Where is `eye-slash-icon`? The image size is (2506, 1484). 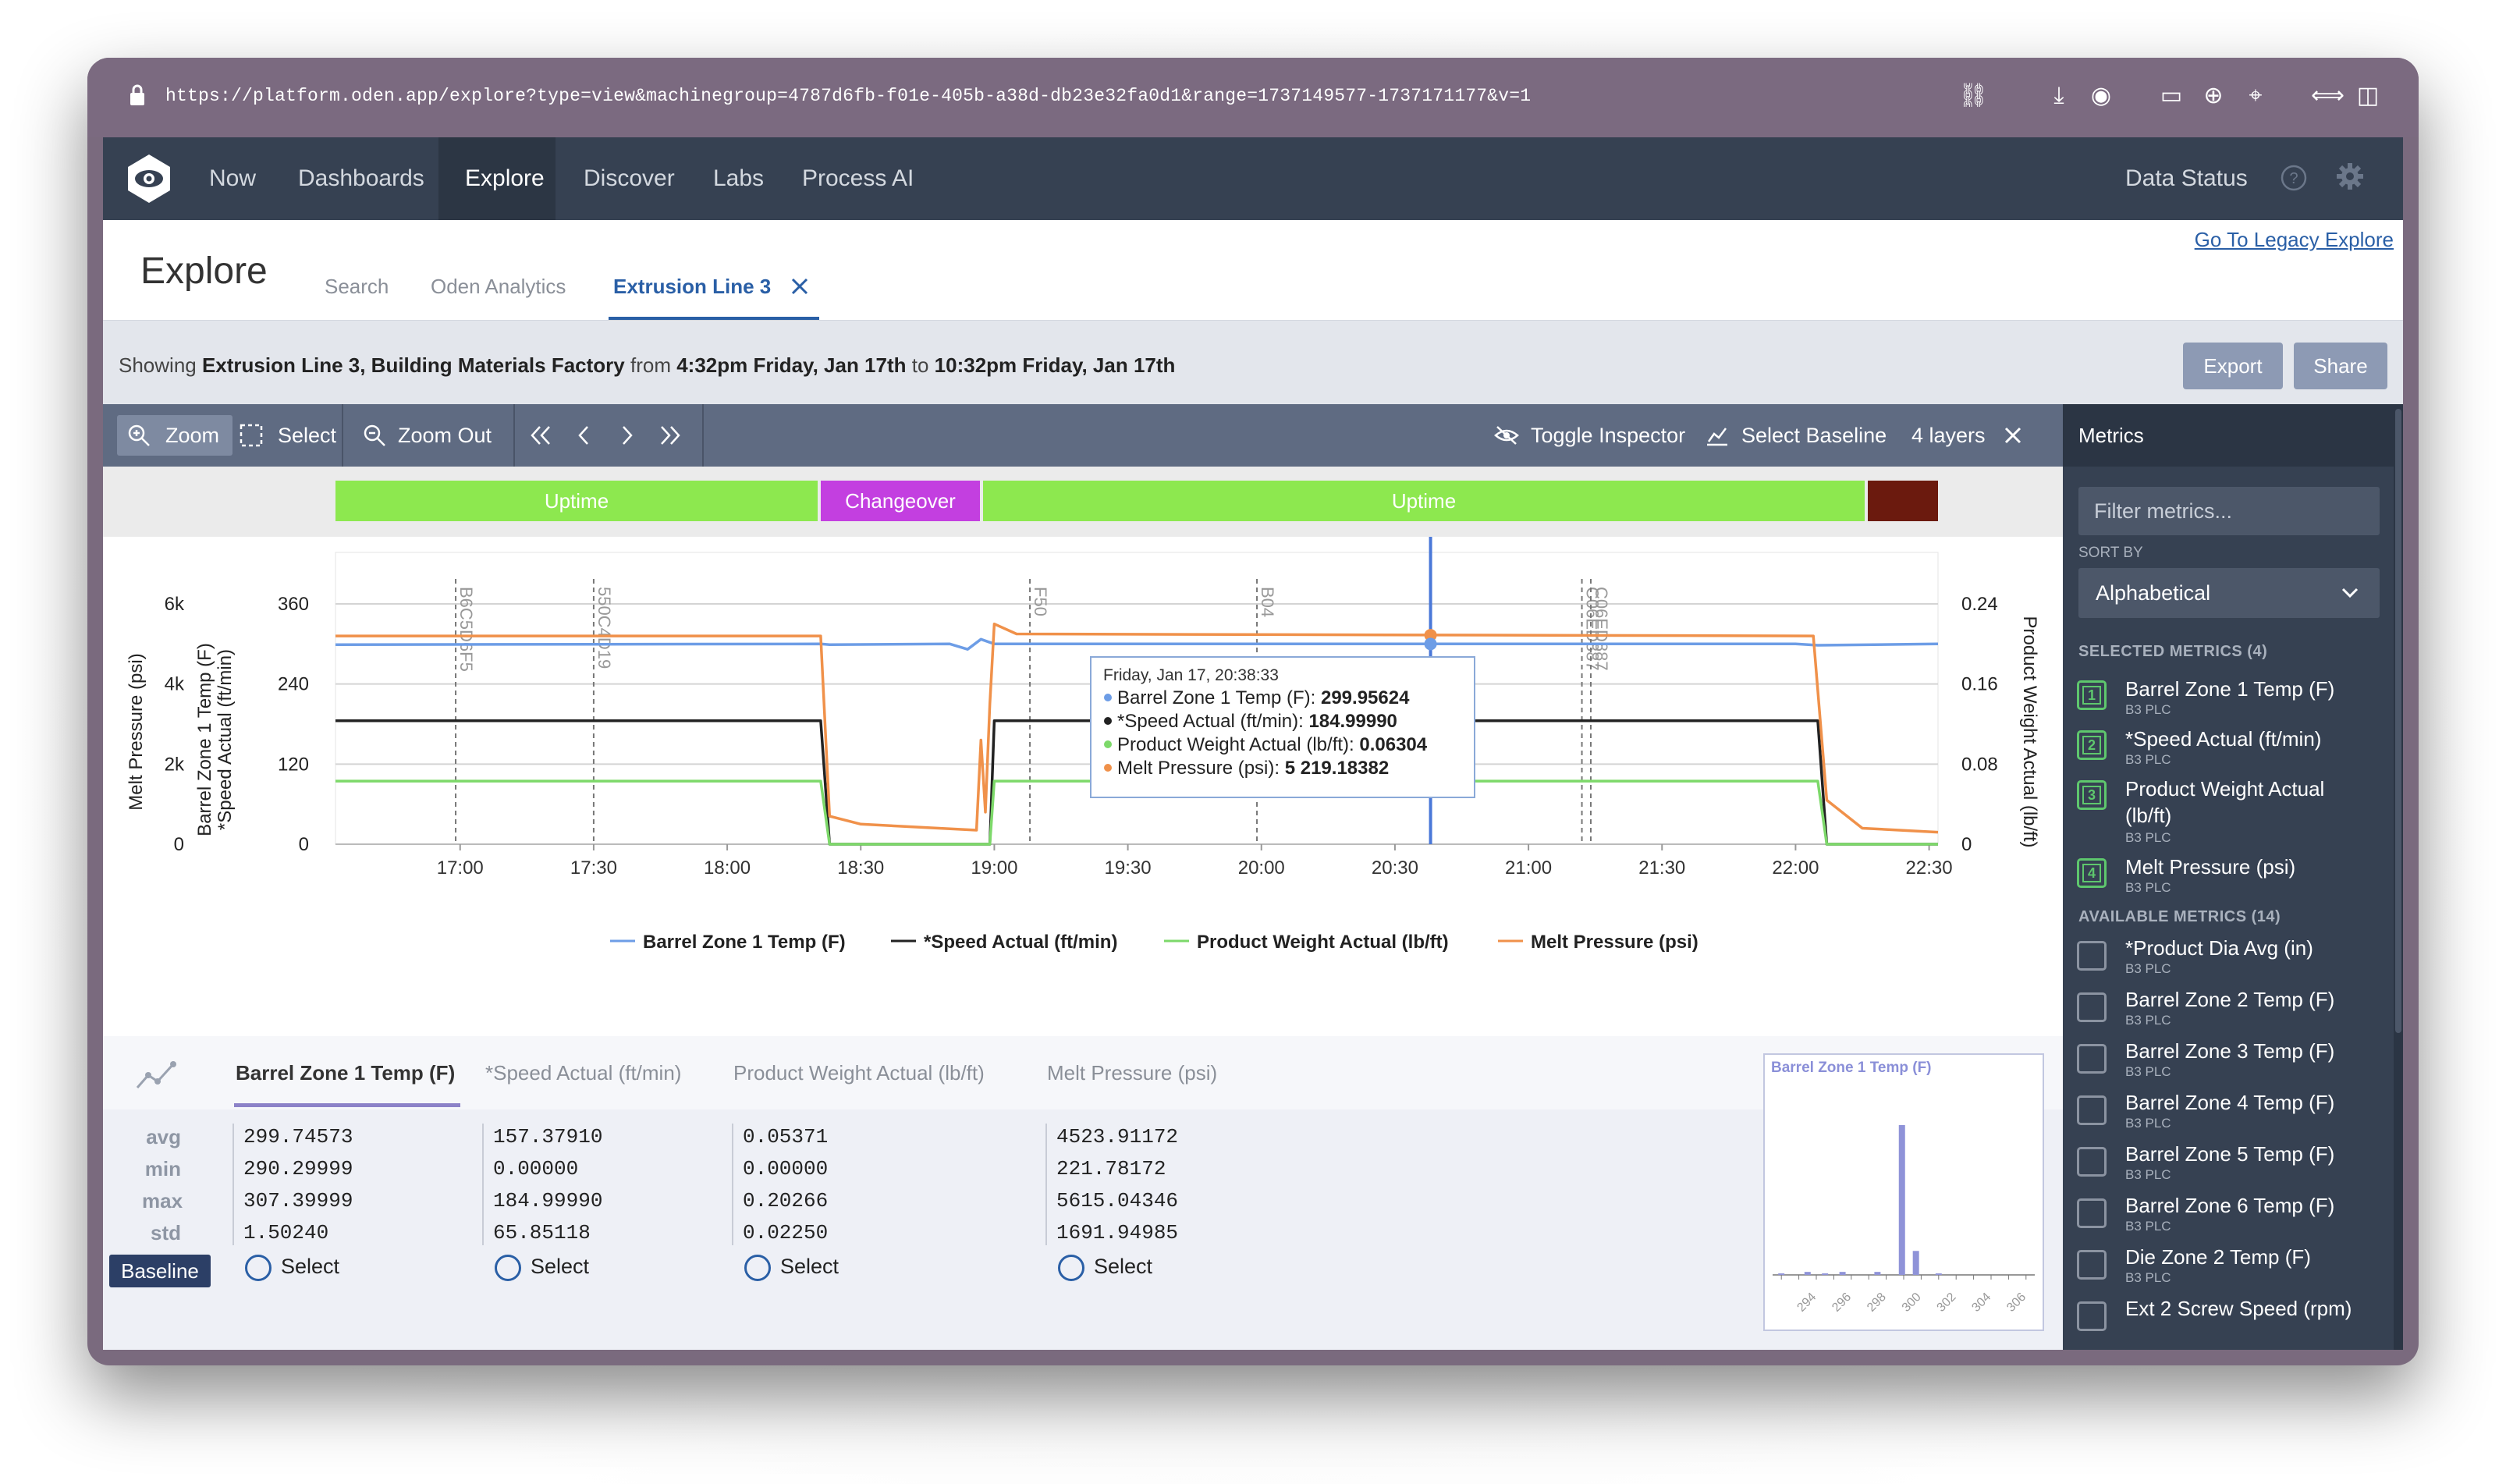
eye-slash-icon is located at coordinates (1507, 435).